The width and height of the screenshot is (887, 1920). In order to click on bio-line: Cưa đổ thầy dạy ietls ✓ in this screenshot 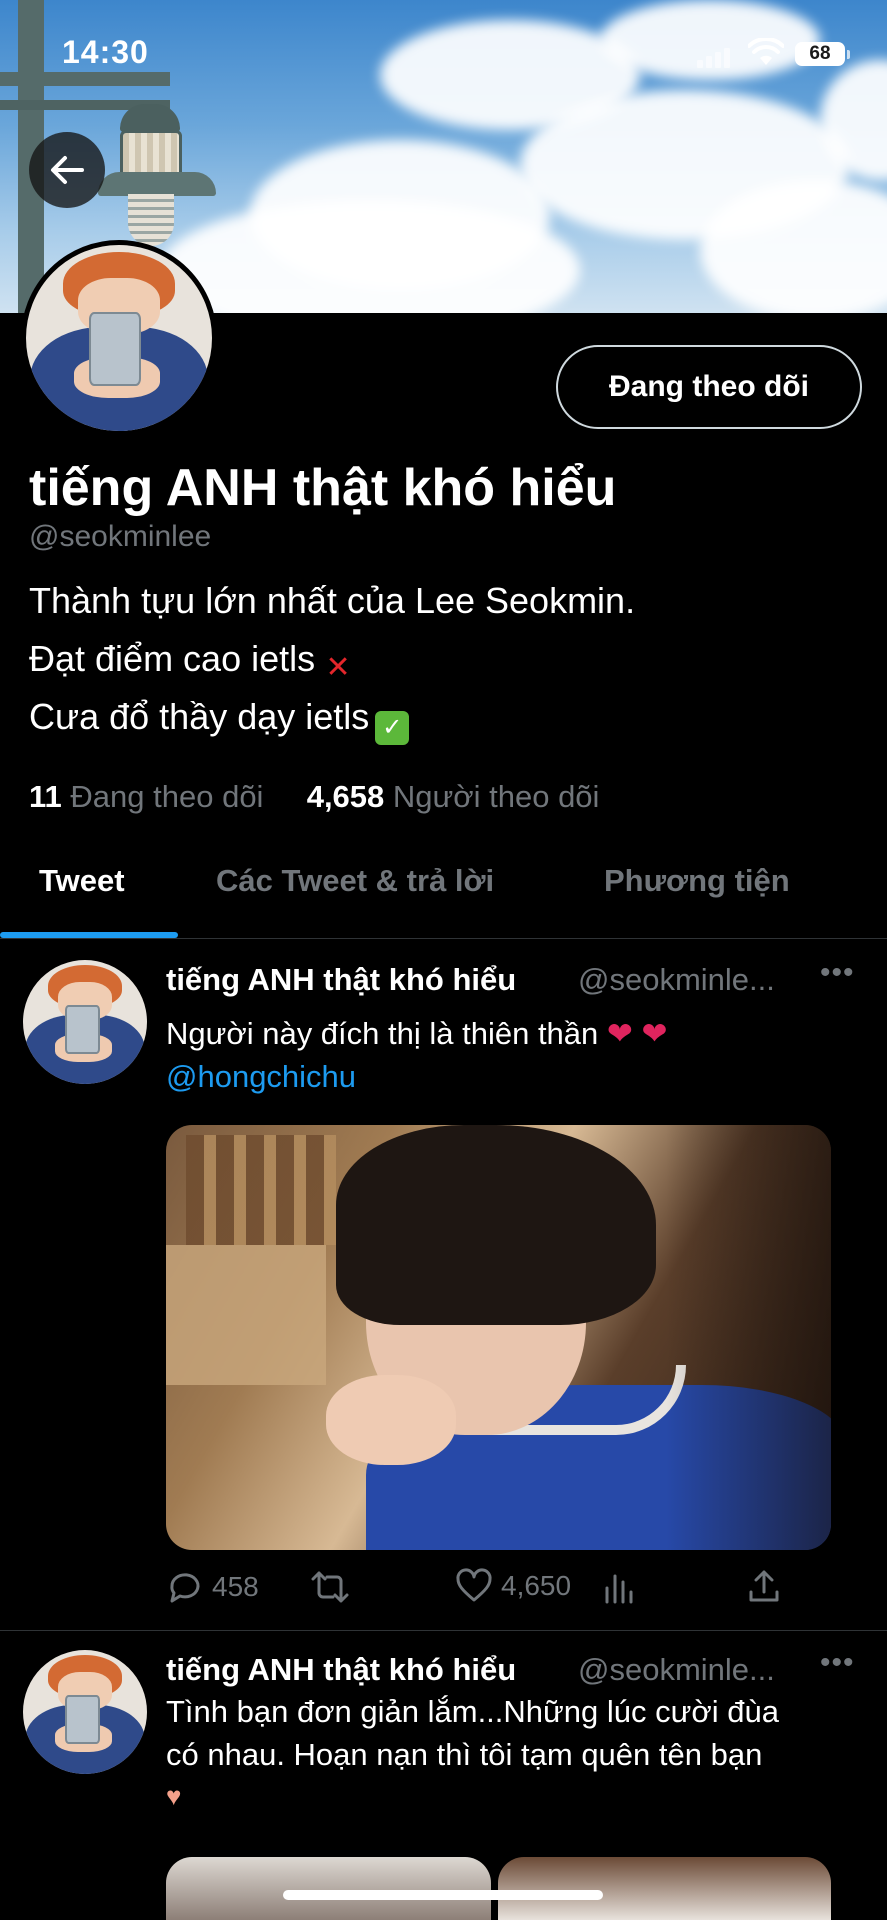, I will do `click(332, 717)`.